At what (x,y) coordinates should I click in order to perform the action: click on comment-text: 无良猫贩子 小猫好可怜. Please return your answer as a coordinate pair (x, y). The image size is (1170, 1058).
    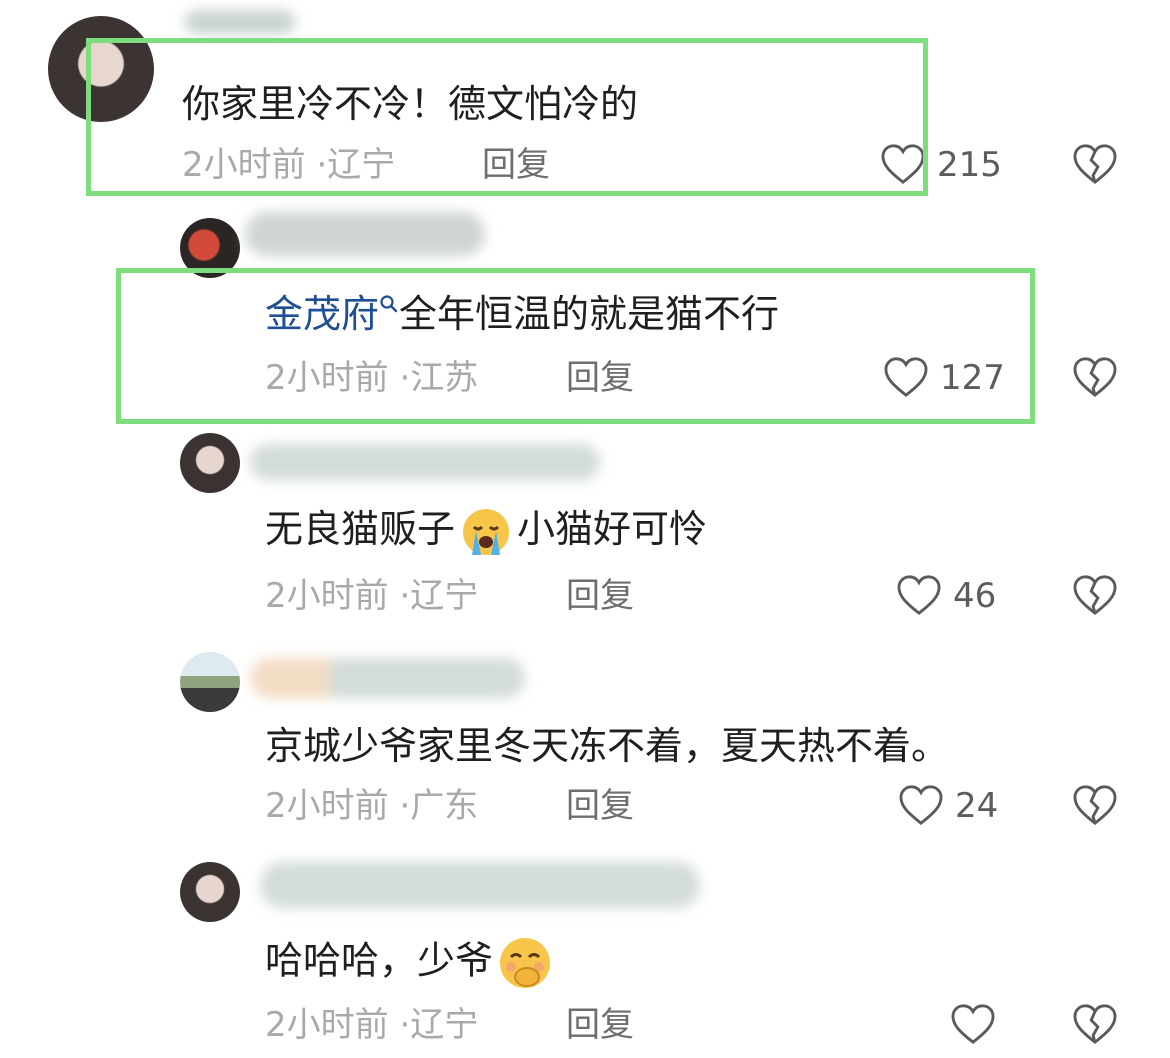
    Looking at the image, I should click on (486, 531).